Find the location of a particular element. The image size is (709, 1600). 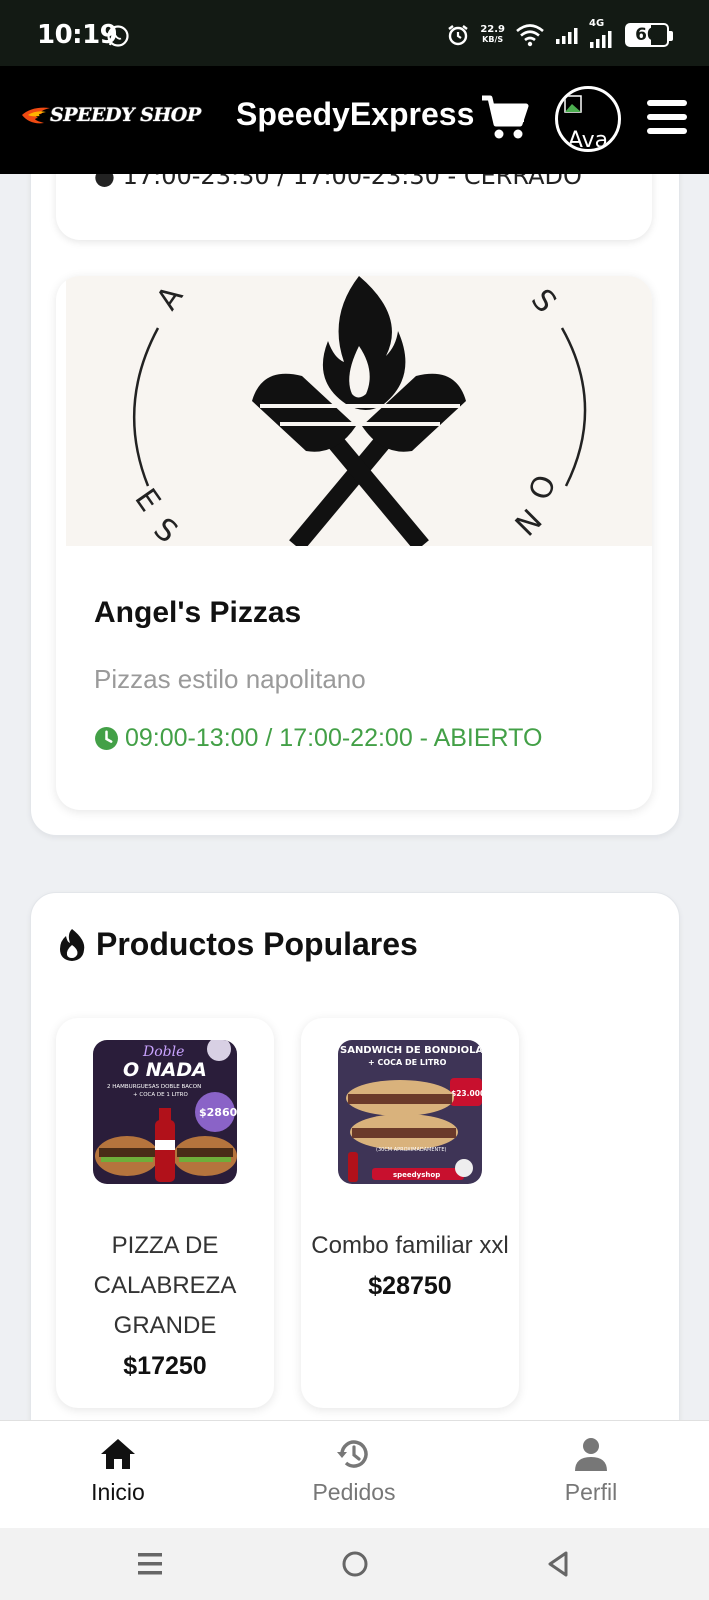

nav-item-label: Perfil is located at coordinates (591, 1492).